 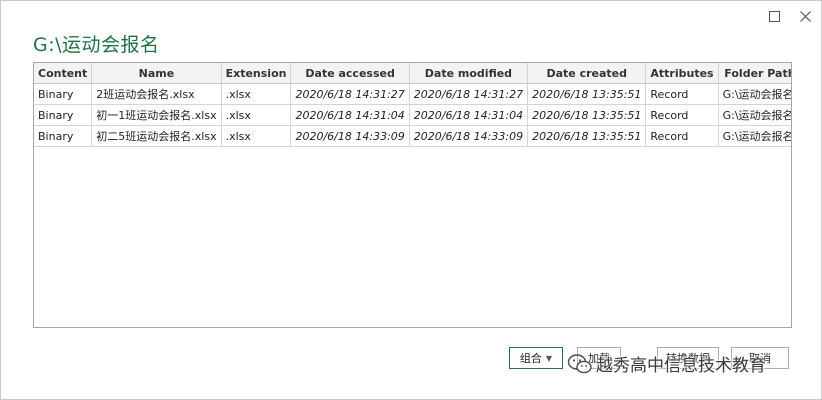 What do you see at coordinates (350, 136) in the screenshot?
I see `cell-date-accessed: 2020/6/18 14:33:09` at bounding box center [350, 136].